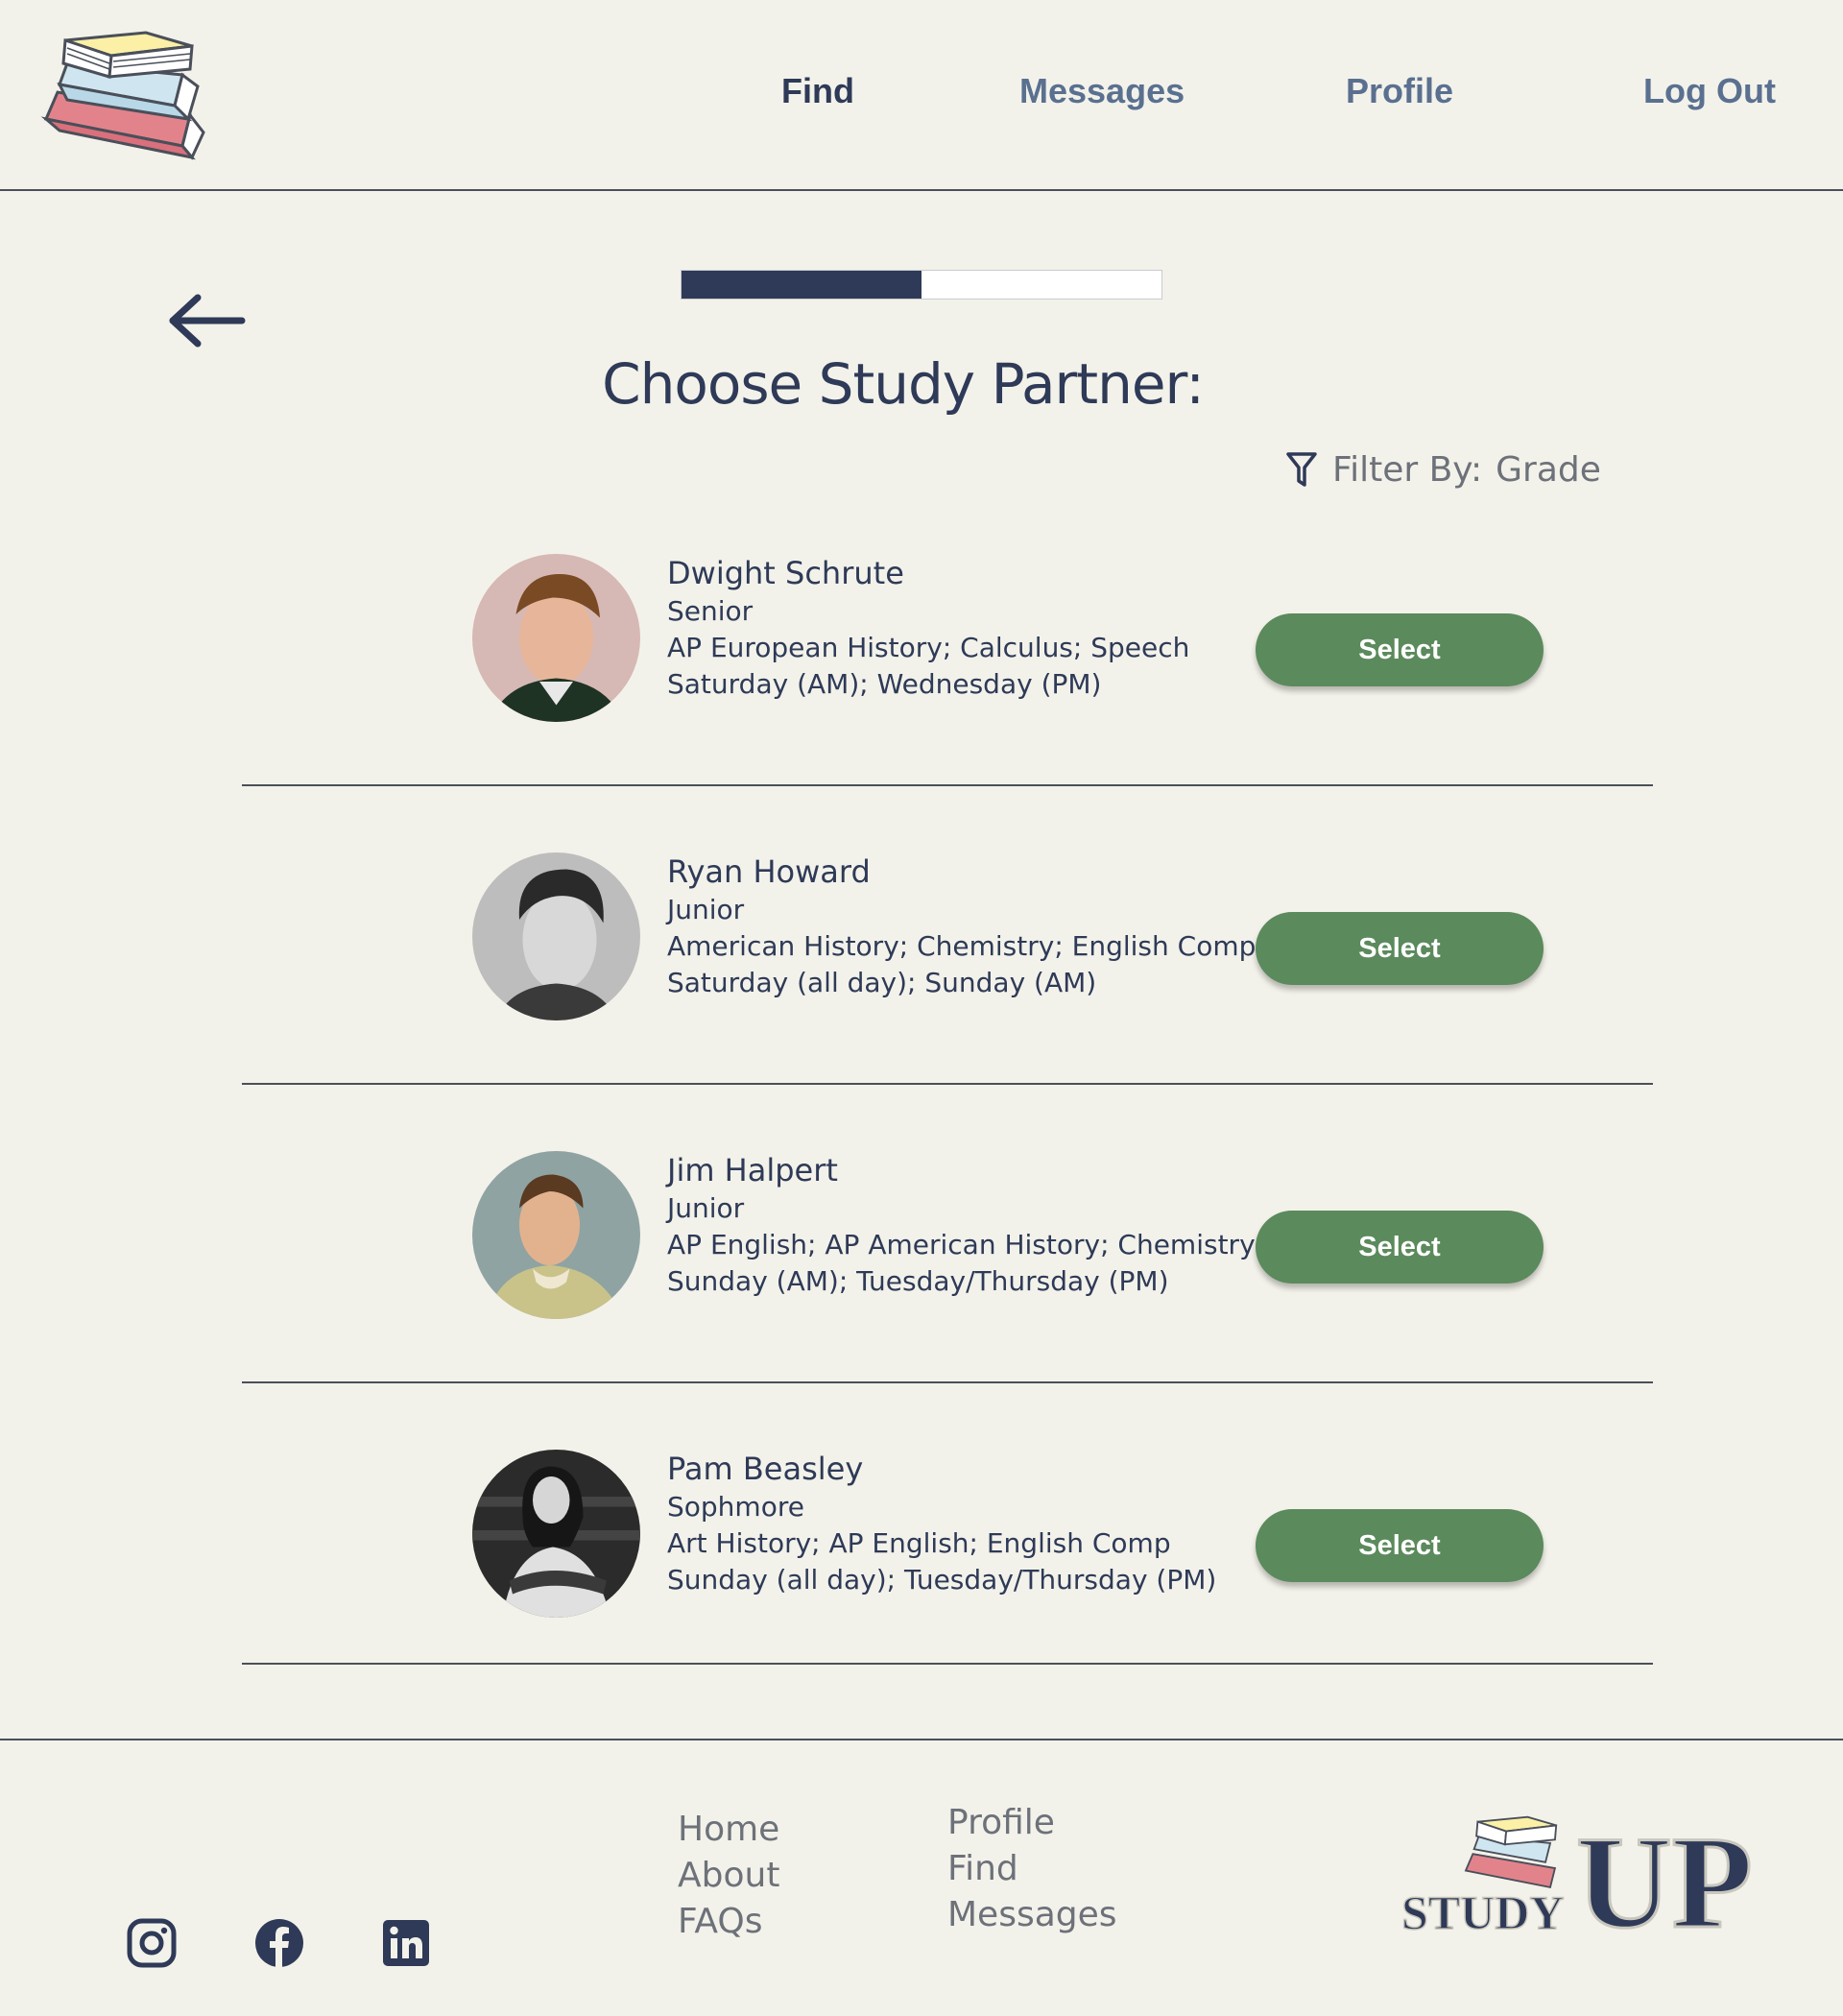 The height and width of the screenshot is (2016, 1843). I want to click on back-arrow-icon, so click(205, 320).